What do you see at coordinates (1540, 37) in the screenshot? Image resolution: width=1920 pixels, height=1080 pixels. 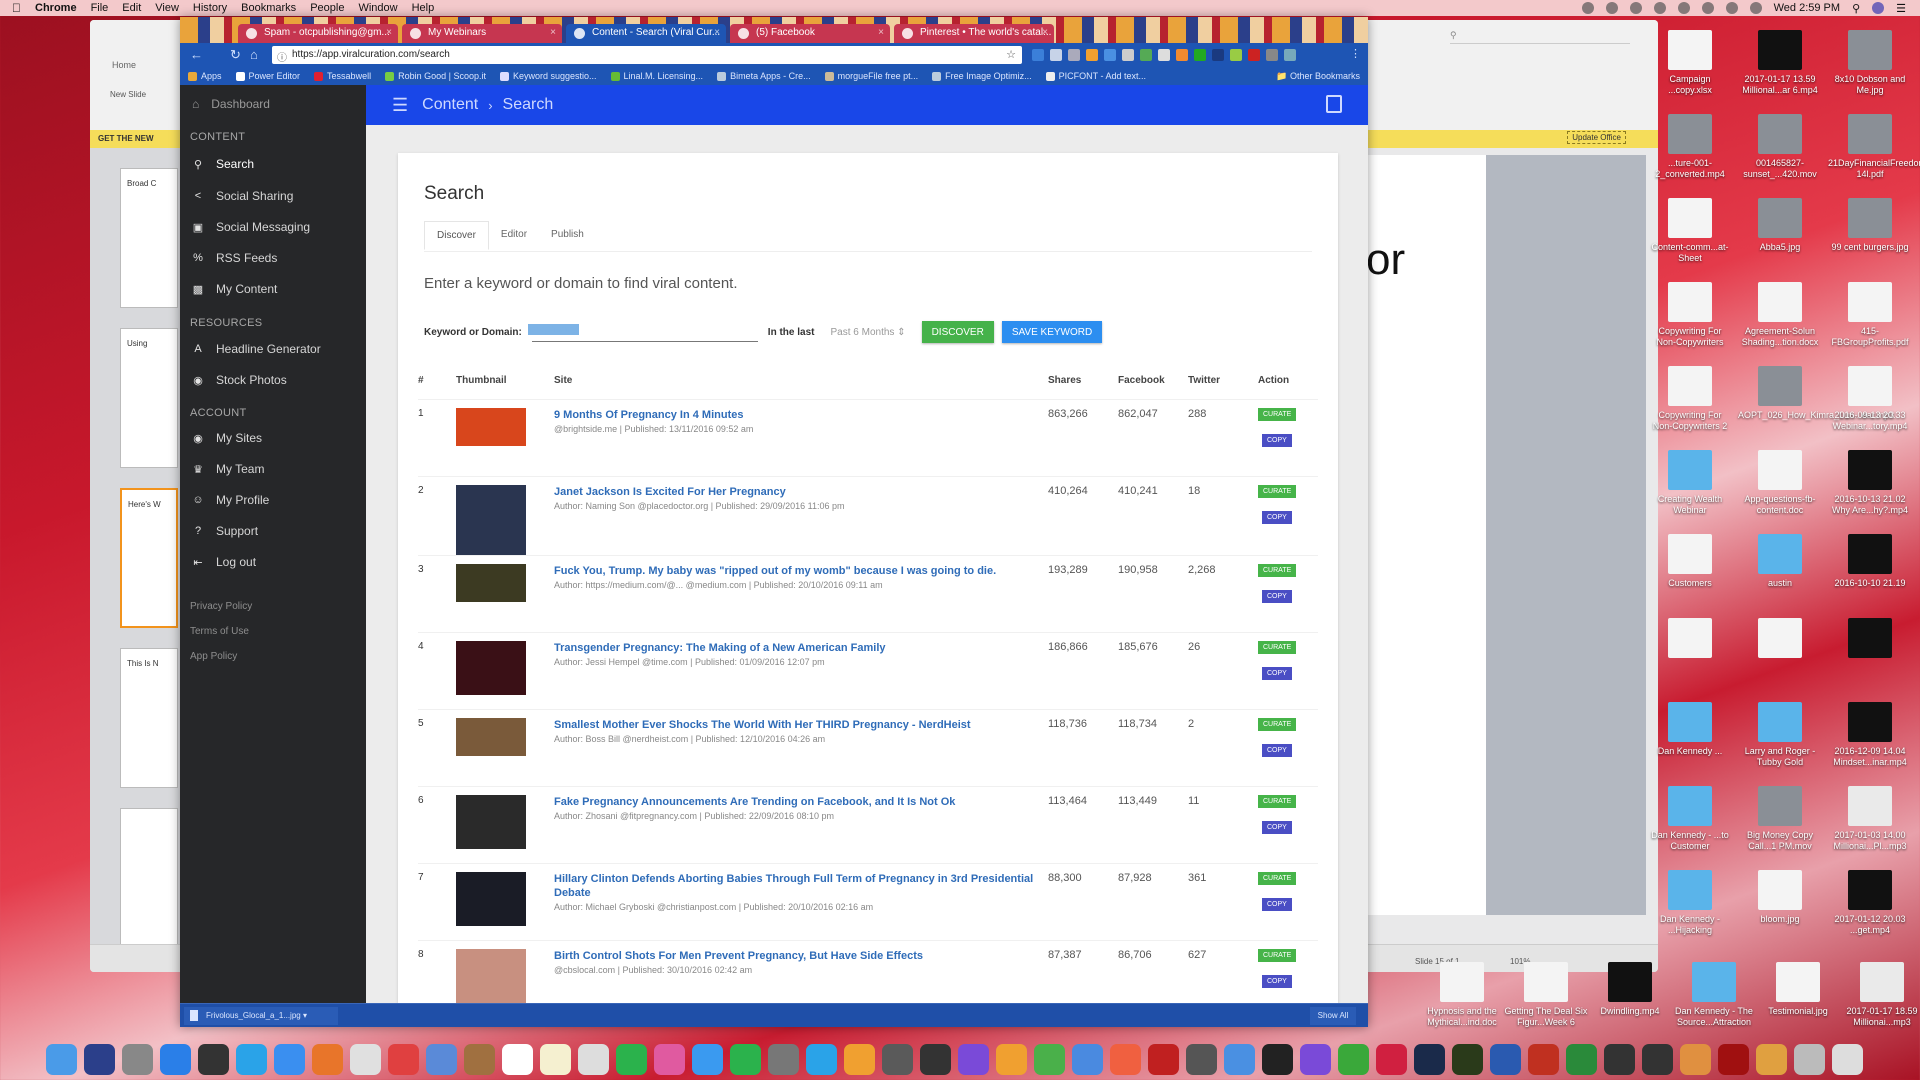 I see `ppt-search-box: ⚲` at bounding box center [1540, 37].